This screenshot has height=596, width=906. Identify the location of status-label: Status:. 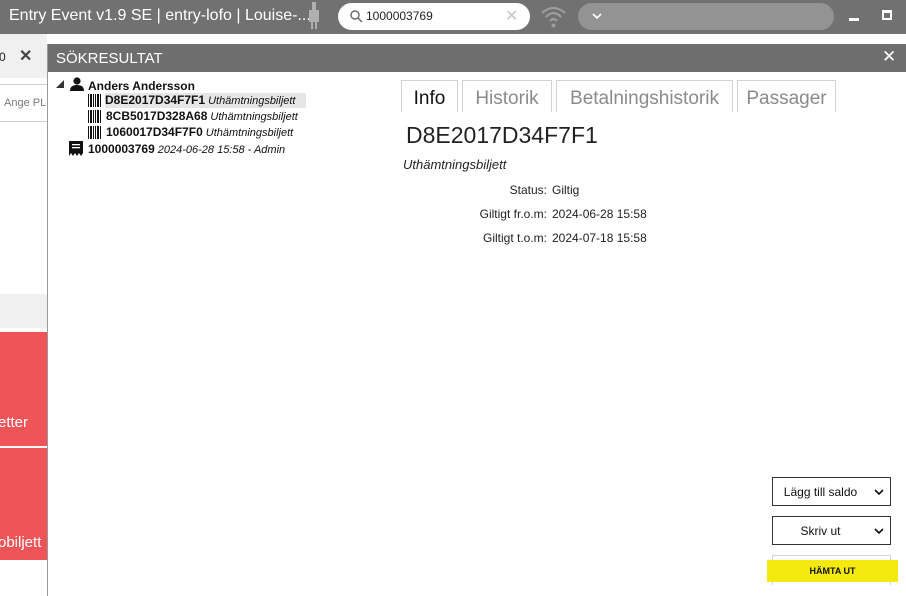
(528, 190).